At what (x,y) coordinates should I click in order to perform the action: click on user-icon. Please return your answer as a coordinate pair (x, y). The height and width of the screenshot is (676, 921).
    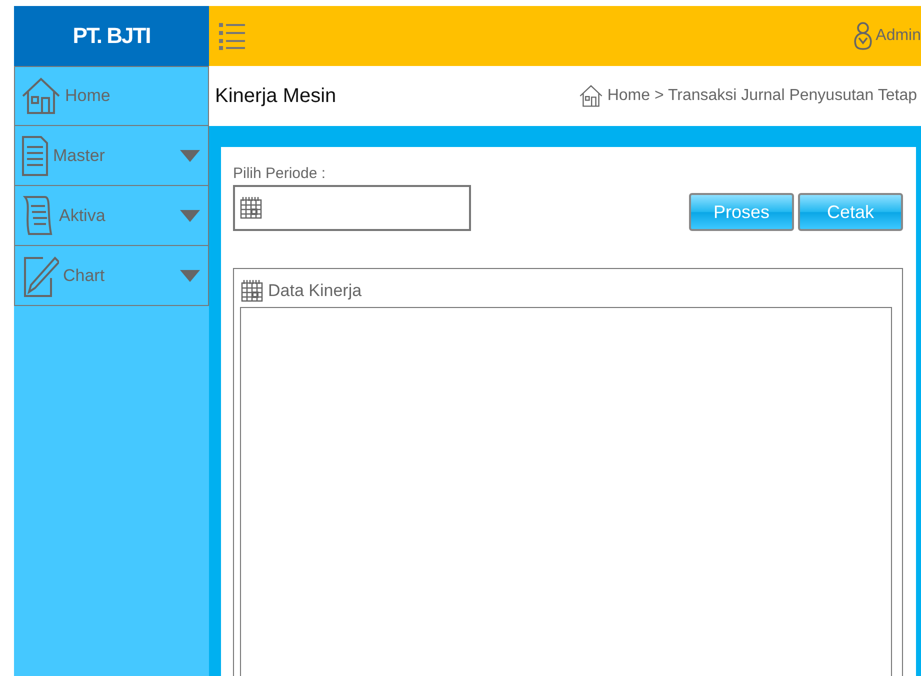
    Looking at the image, I should click on (863, 36).